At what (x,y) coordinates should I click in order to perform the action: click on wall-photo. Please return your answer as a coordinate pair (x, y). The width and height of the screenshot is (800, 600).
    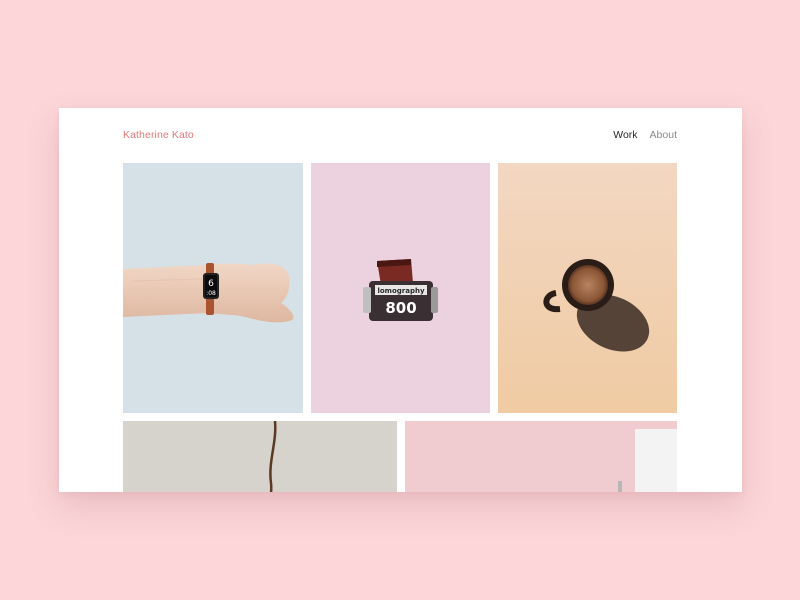
    Looking at the image, I should click on (541, 456).